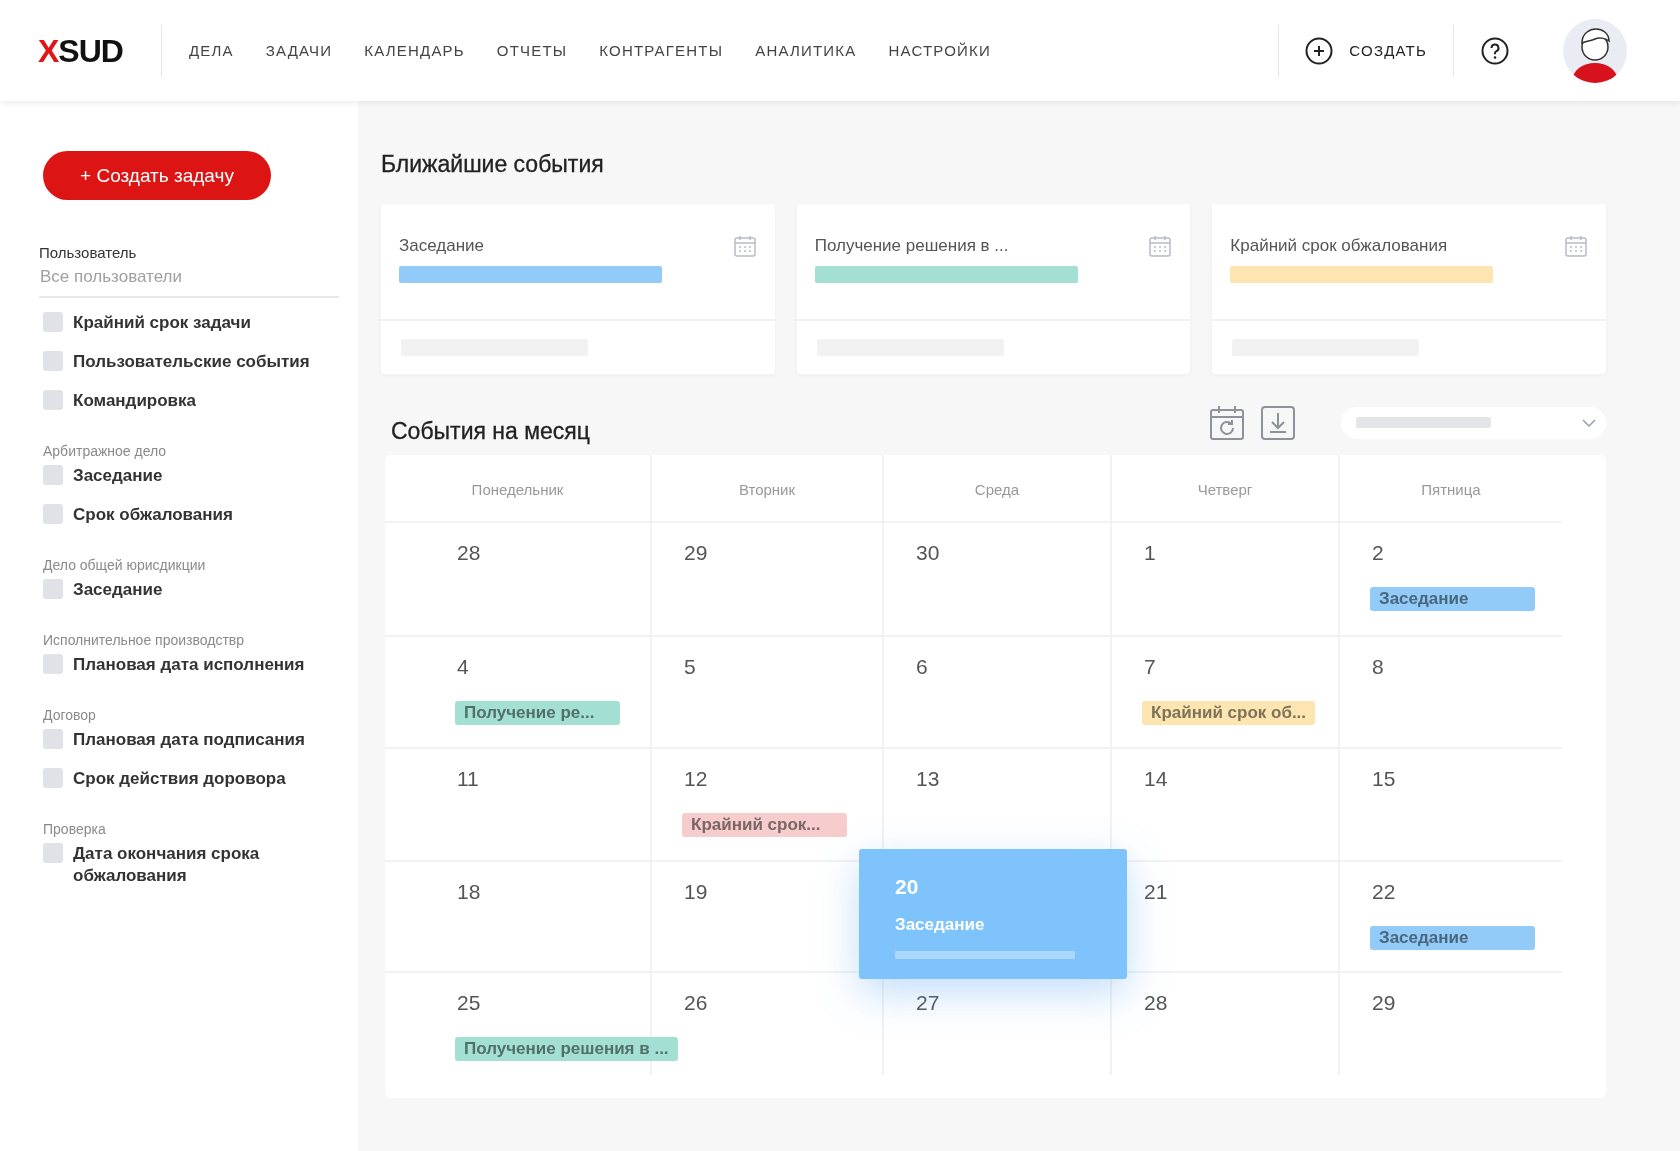 The width and height of the screenshot is (1680, 1151). What do you see at coordinates (125, 565) in the screenshot?
I see `group-heading: Дело общей юрисдикции` at bounding box center [125, 565].